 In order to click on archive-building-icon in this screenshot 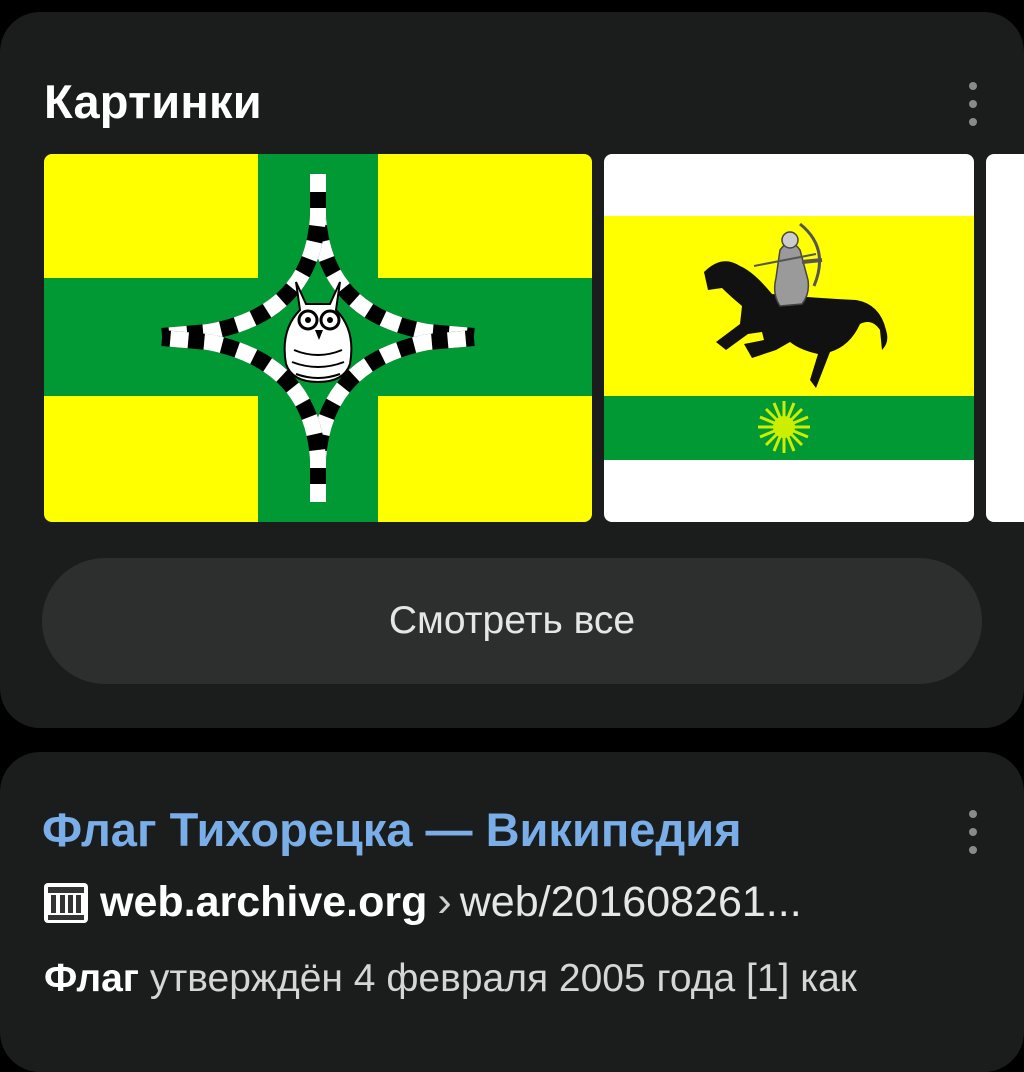, I will do `click(66, 902)`.